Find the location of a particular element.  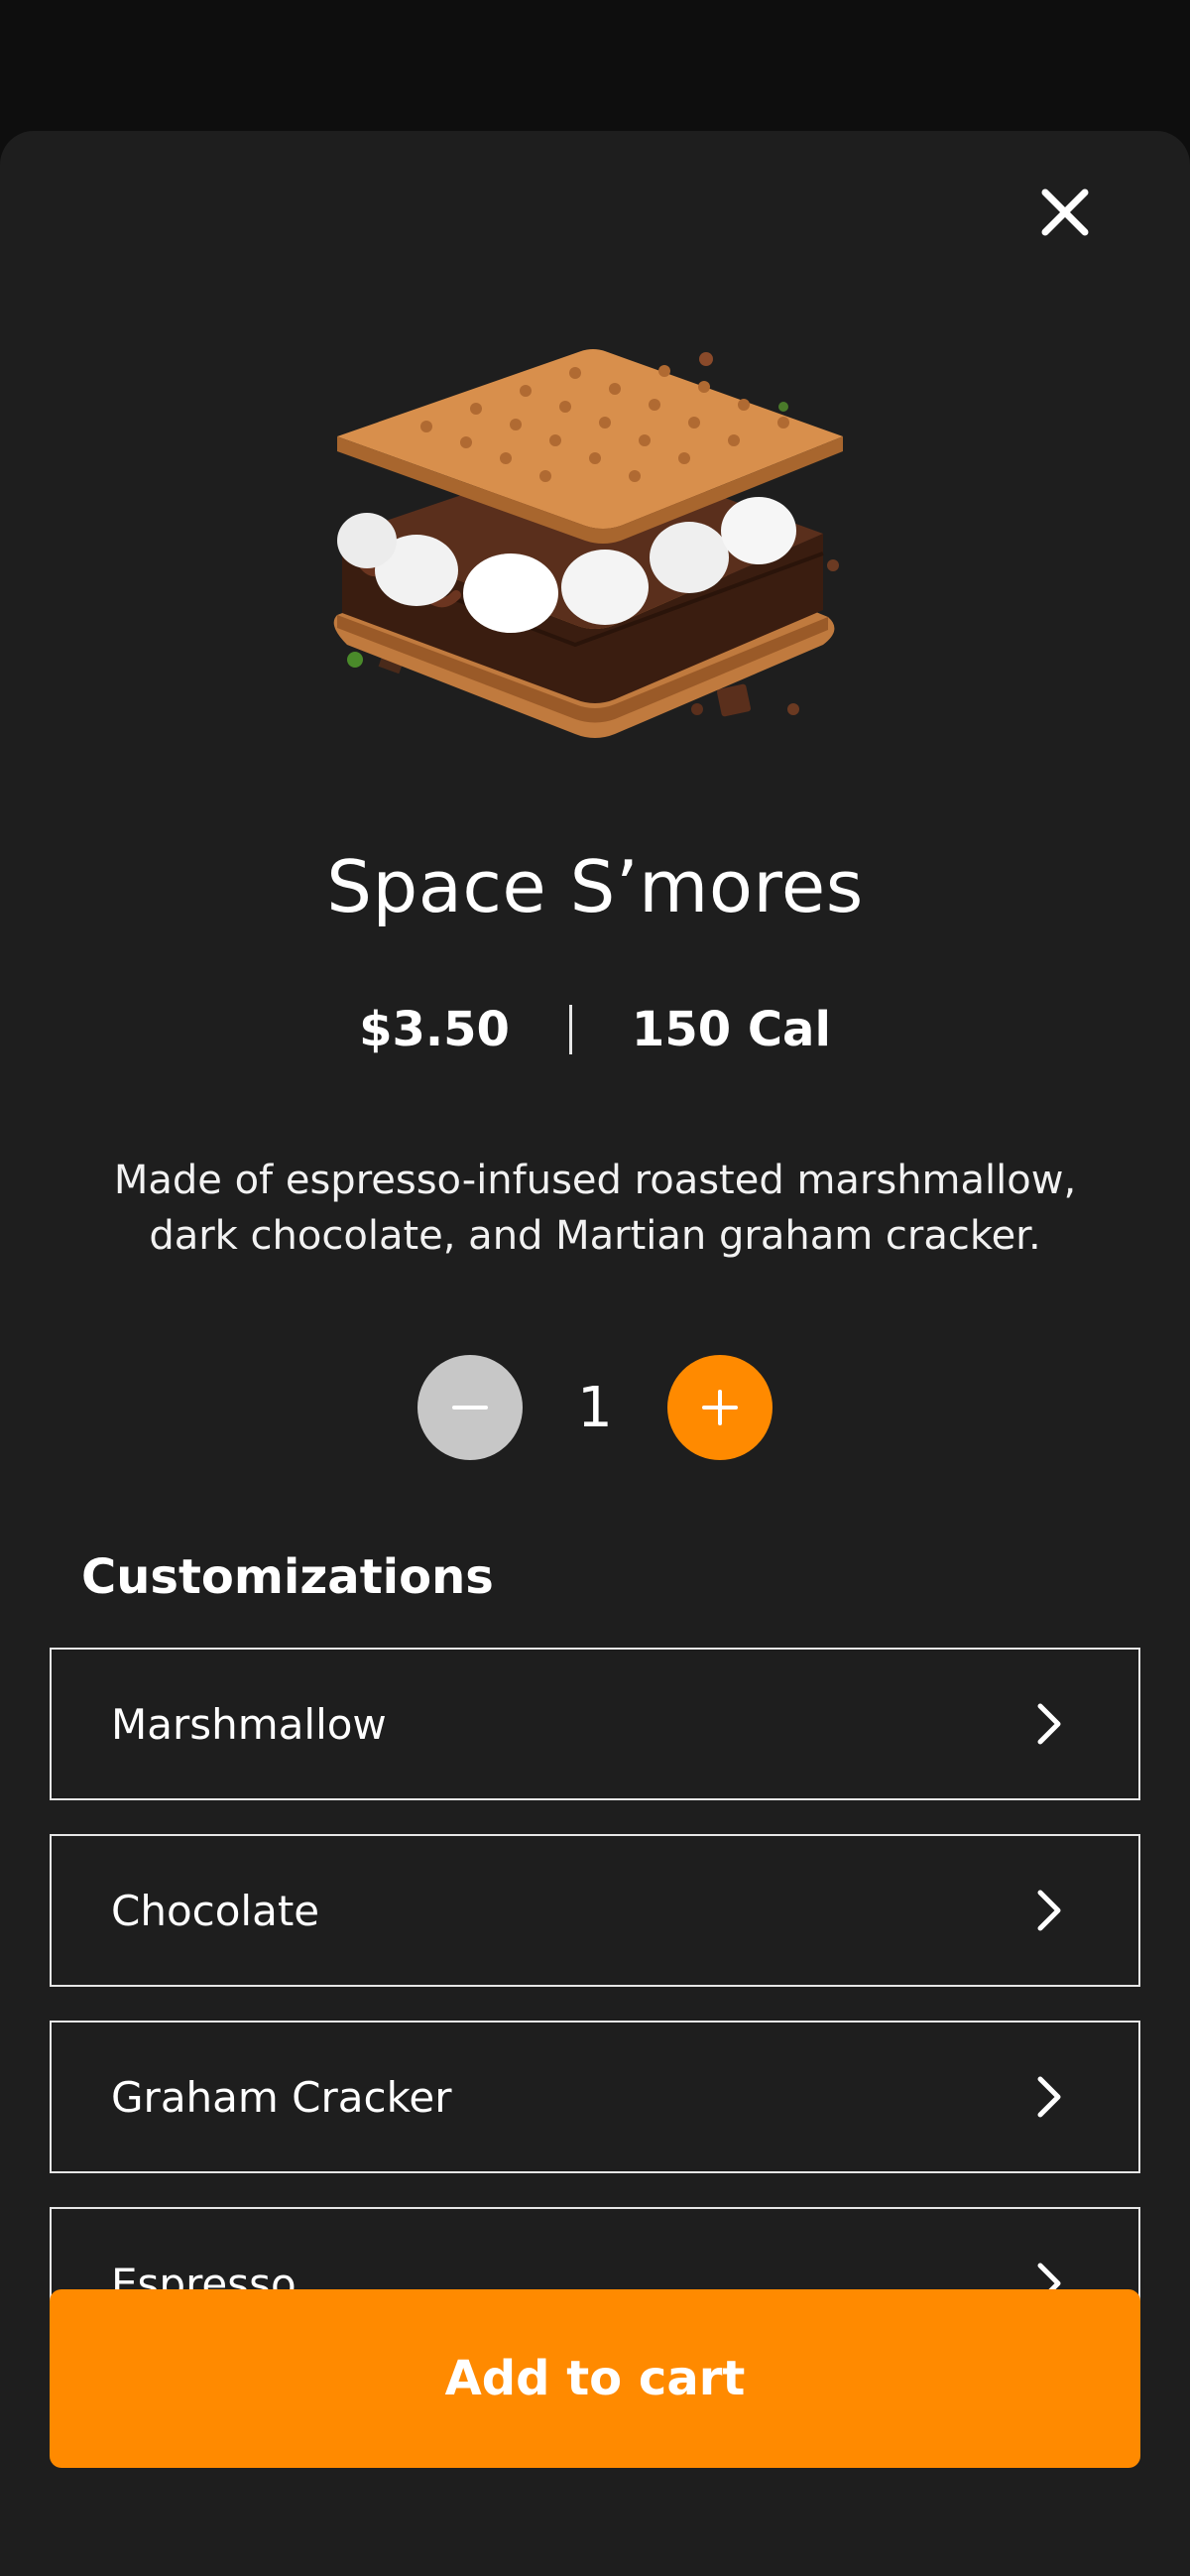

meta-divider is located at coordinates (570, 1029).